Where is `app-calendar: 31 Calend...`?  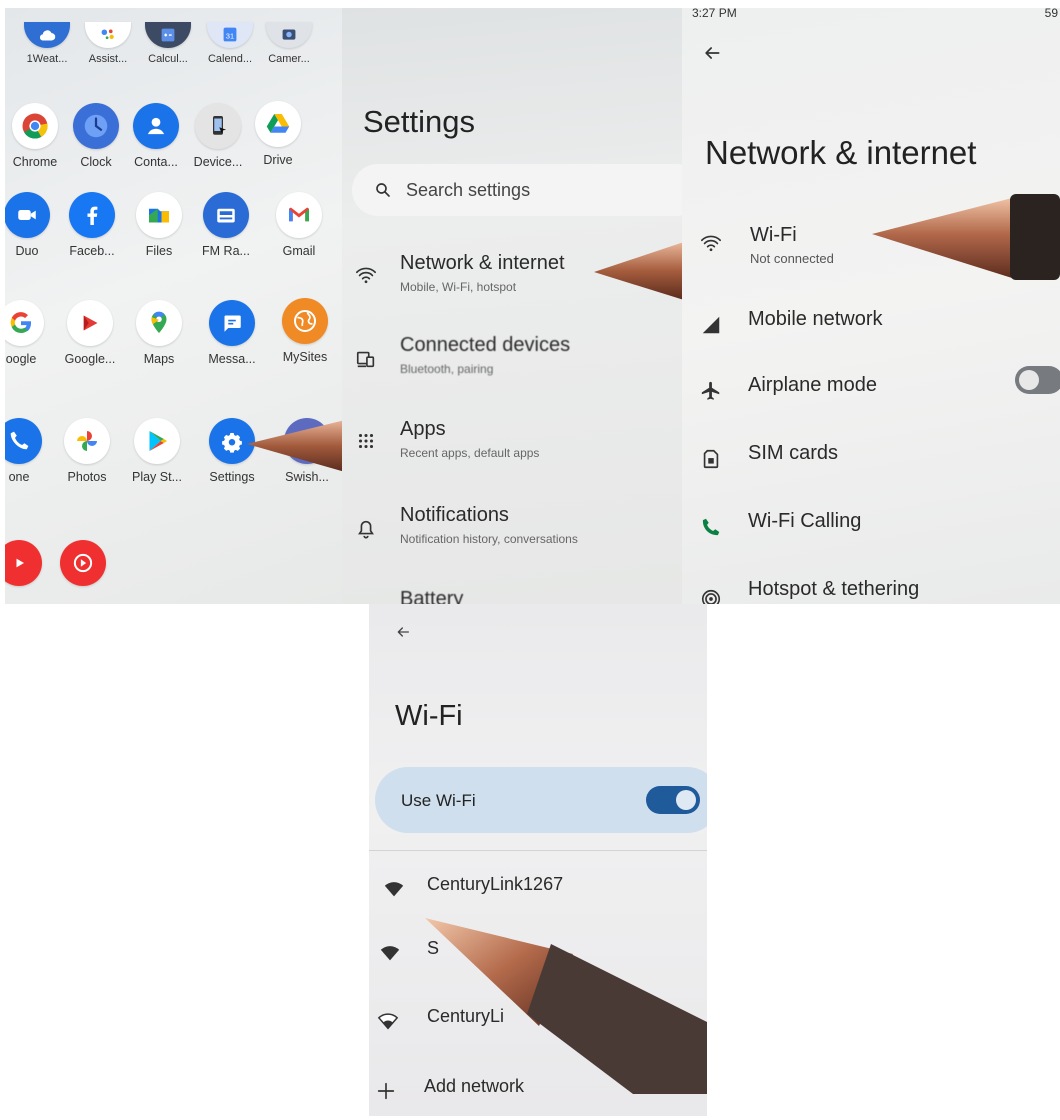
app-calendar: 31 Calend... is located at coordinates (230, 43).